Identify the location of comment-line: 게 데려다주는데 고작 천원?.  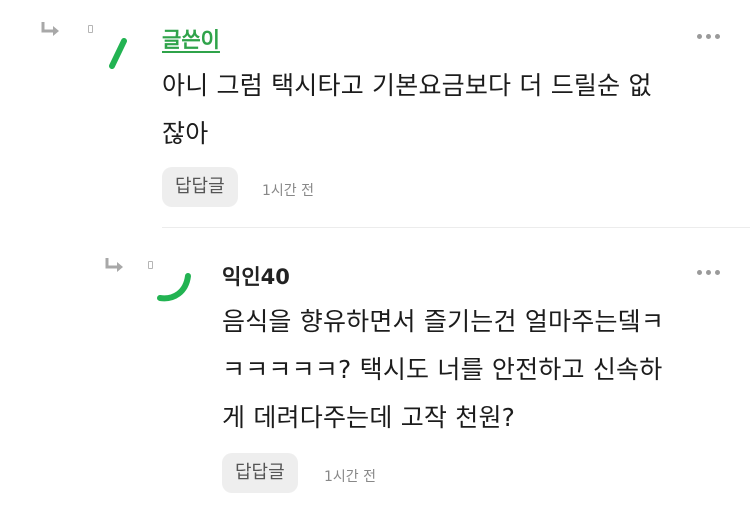
(369, 417).